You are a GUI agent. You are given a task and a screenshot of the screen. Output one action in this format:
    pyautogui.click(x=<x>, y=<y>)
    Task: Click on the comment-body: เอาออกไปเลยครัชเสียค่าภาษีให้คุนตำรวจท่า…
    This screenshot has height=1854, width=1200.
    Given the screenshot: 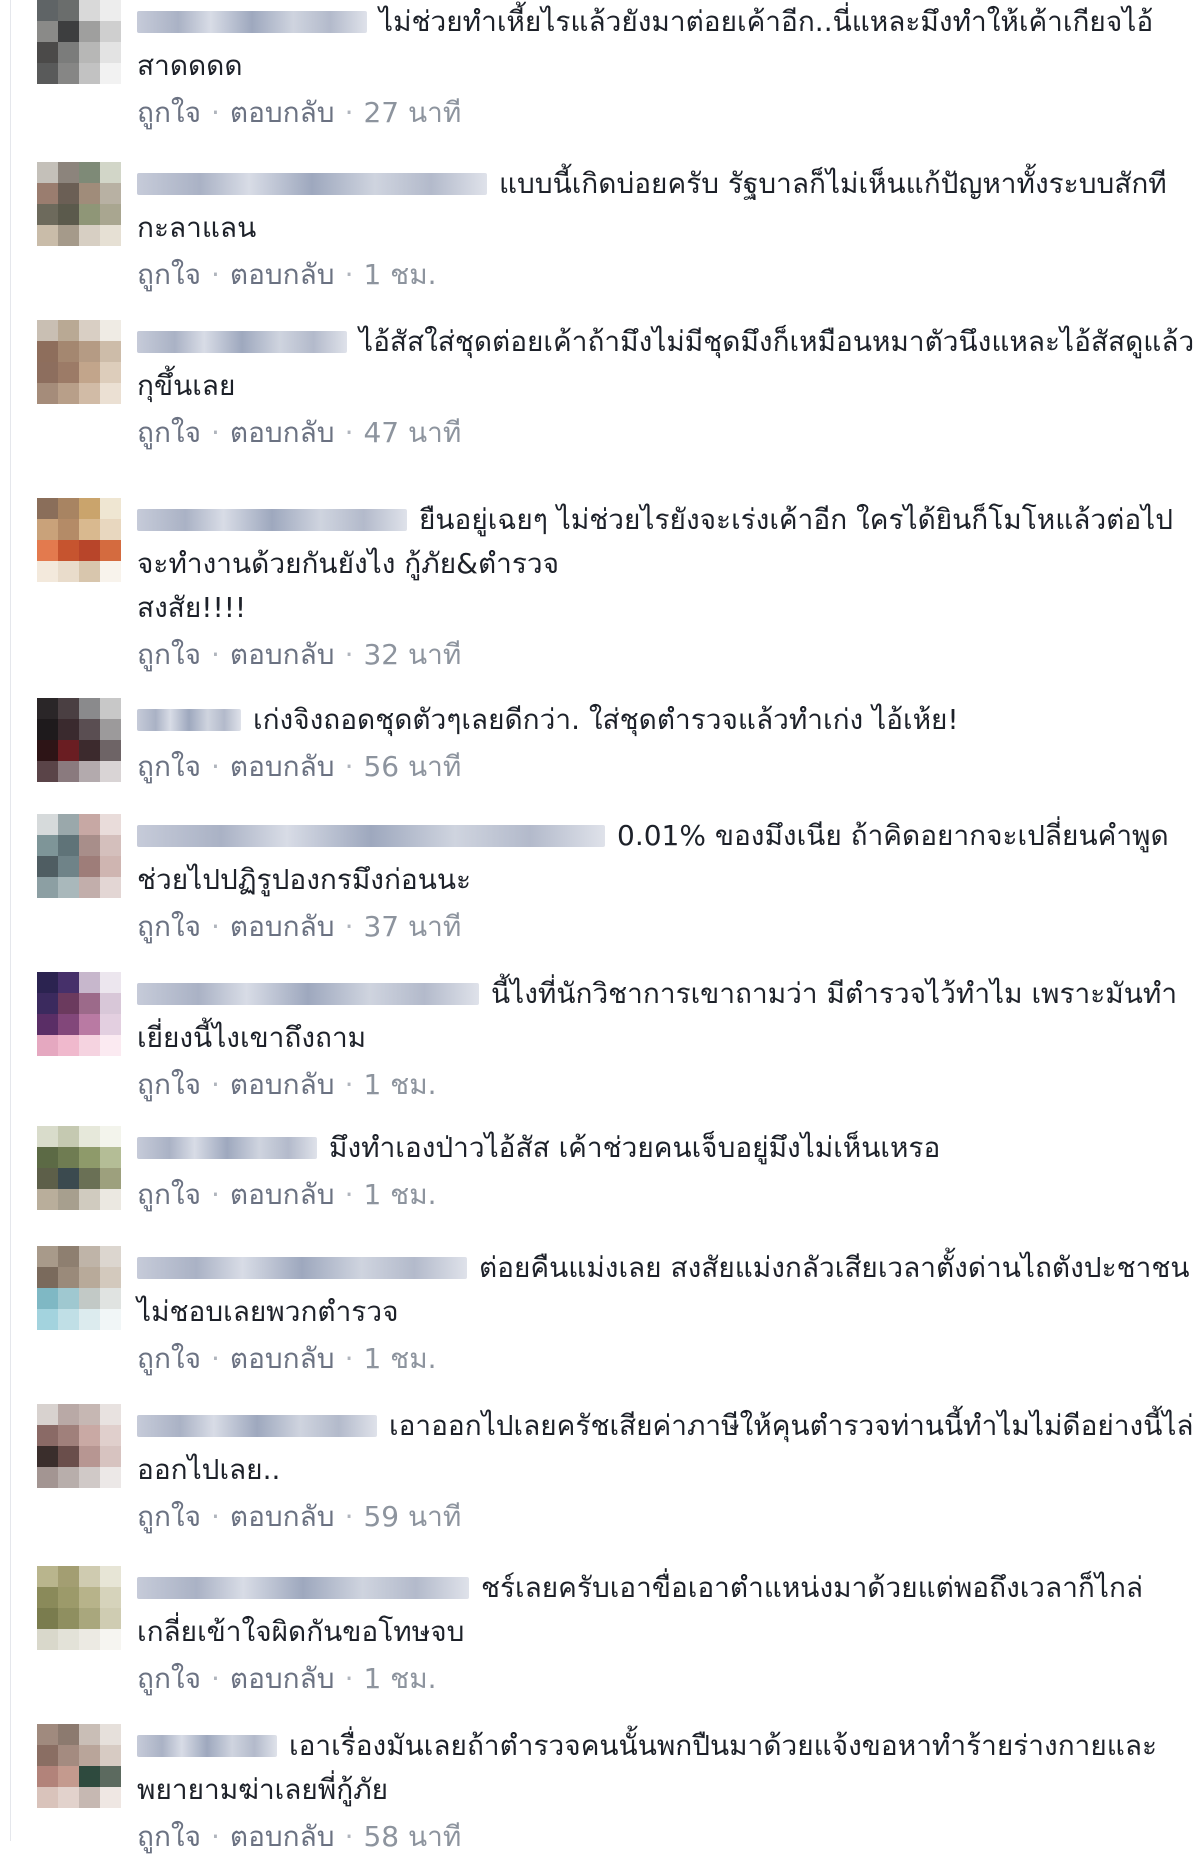 What is the action you would take?
    pyautogui.click(x=667, y=1469)
    